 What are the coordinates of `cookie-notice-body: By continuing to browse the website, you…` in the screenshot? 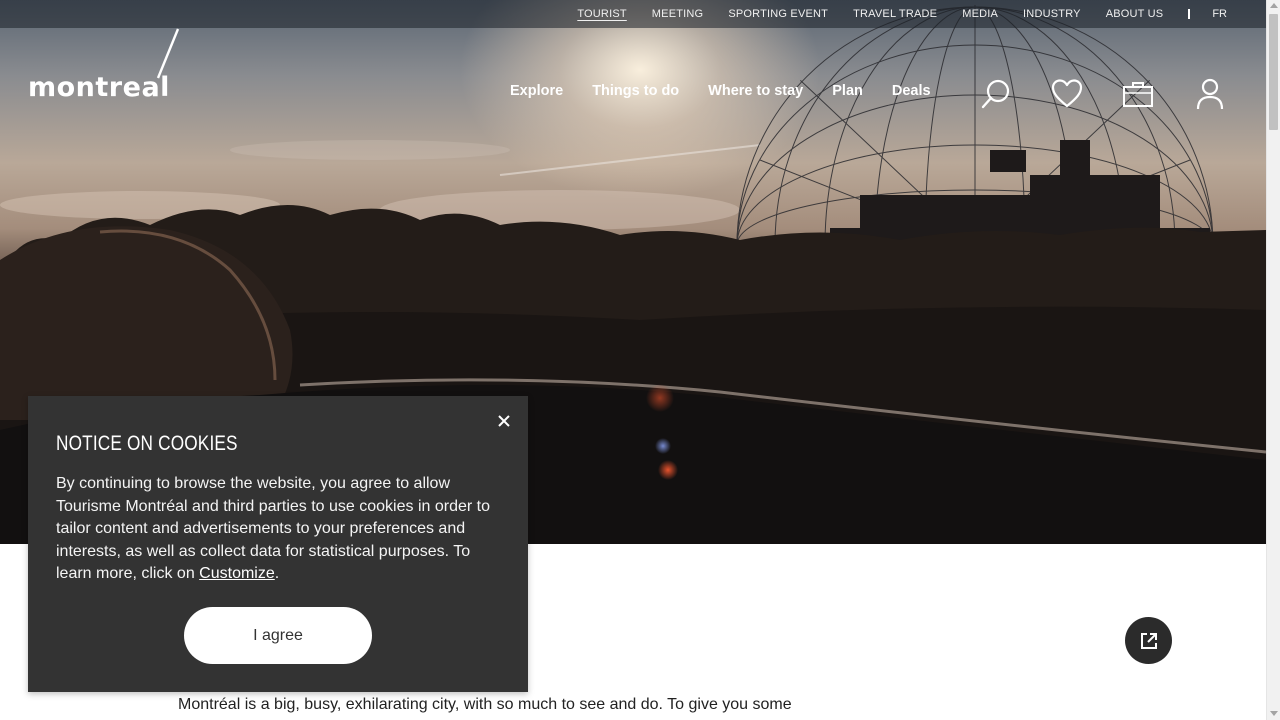 It's located at (281, 529).